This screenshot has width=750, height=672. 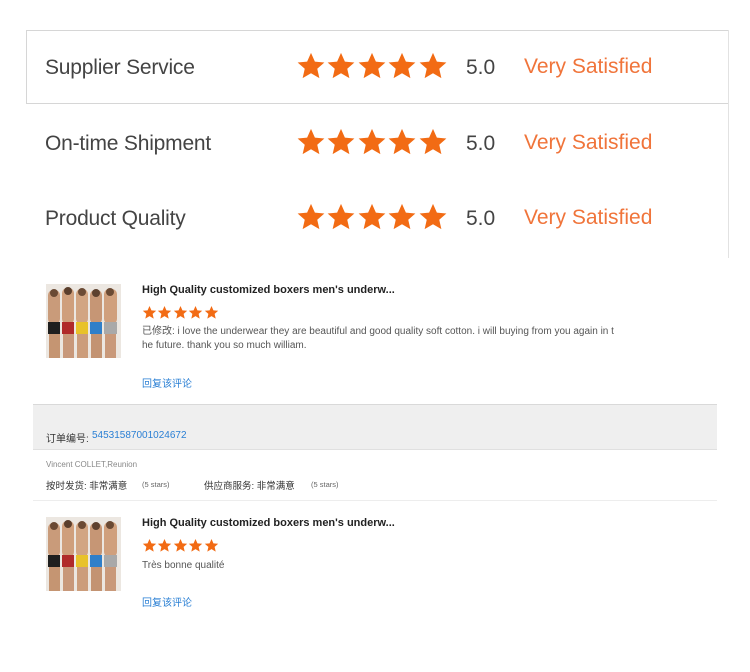 What do you see at coordinates (728, 144) in the screenshot?
I see `panel-divider` at bounding box center [728, 144].